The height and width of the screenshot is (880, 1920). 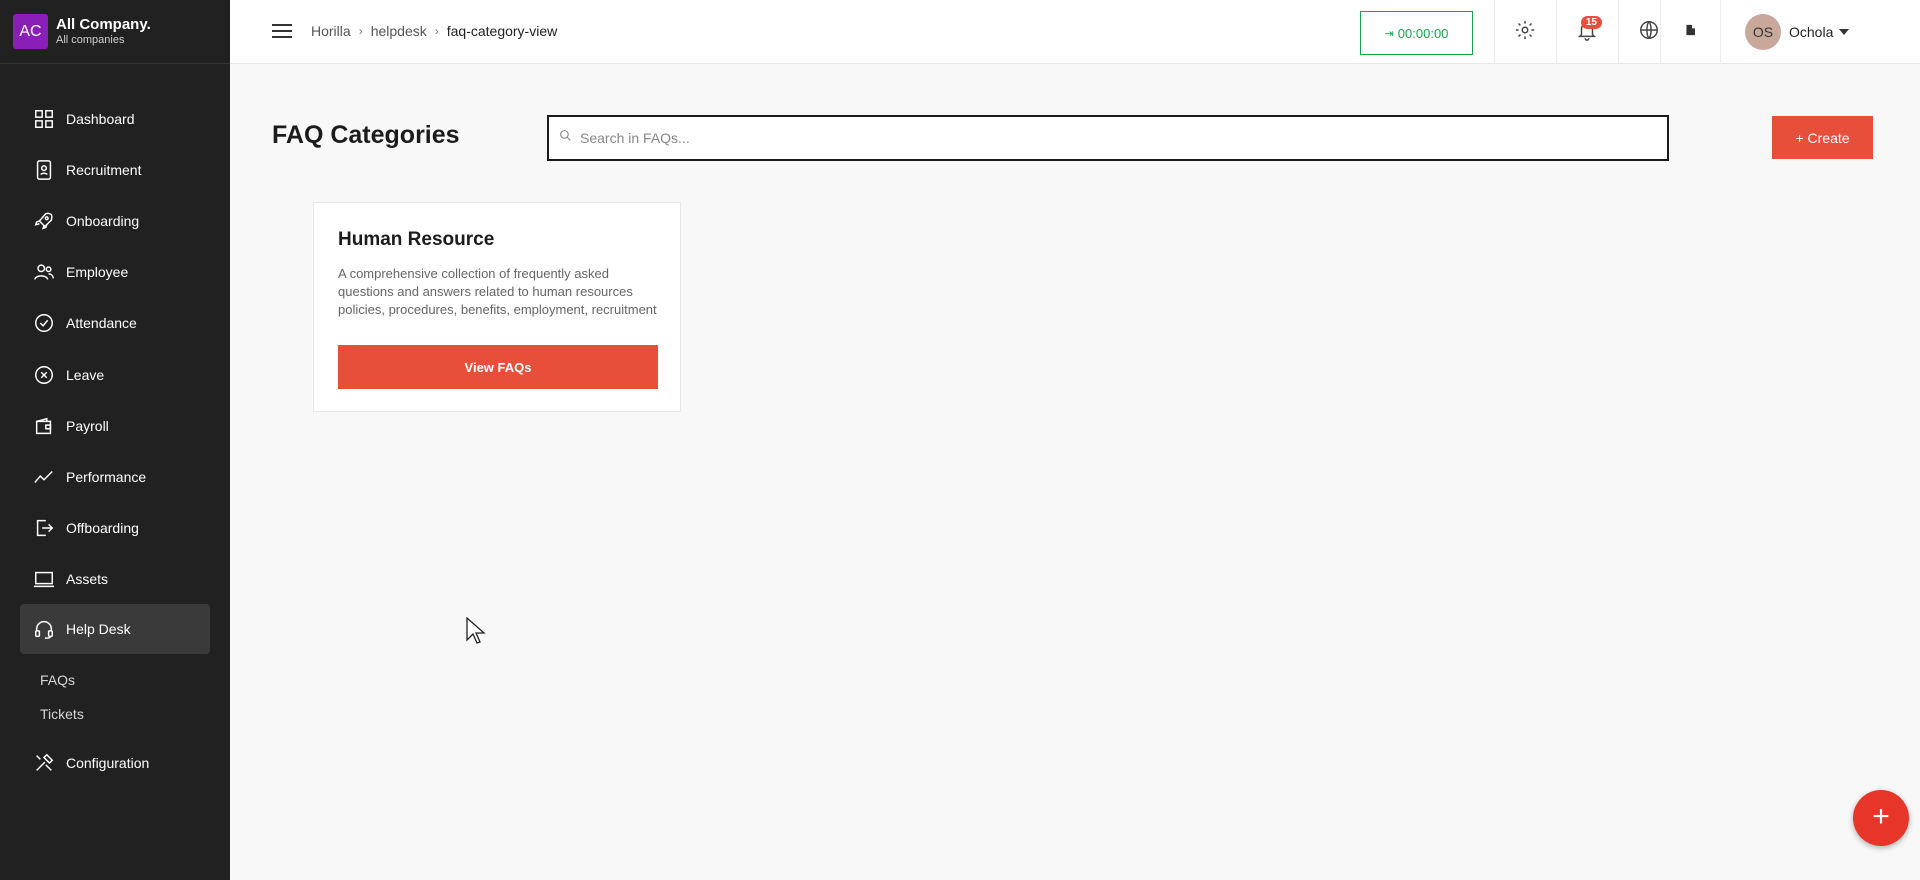 I want to click on menu-toggle-icon, so click(x=282, y=32).